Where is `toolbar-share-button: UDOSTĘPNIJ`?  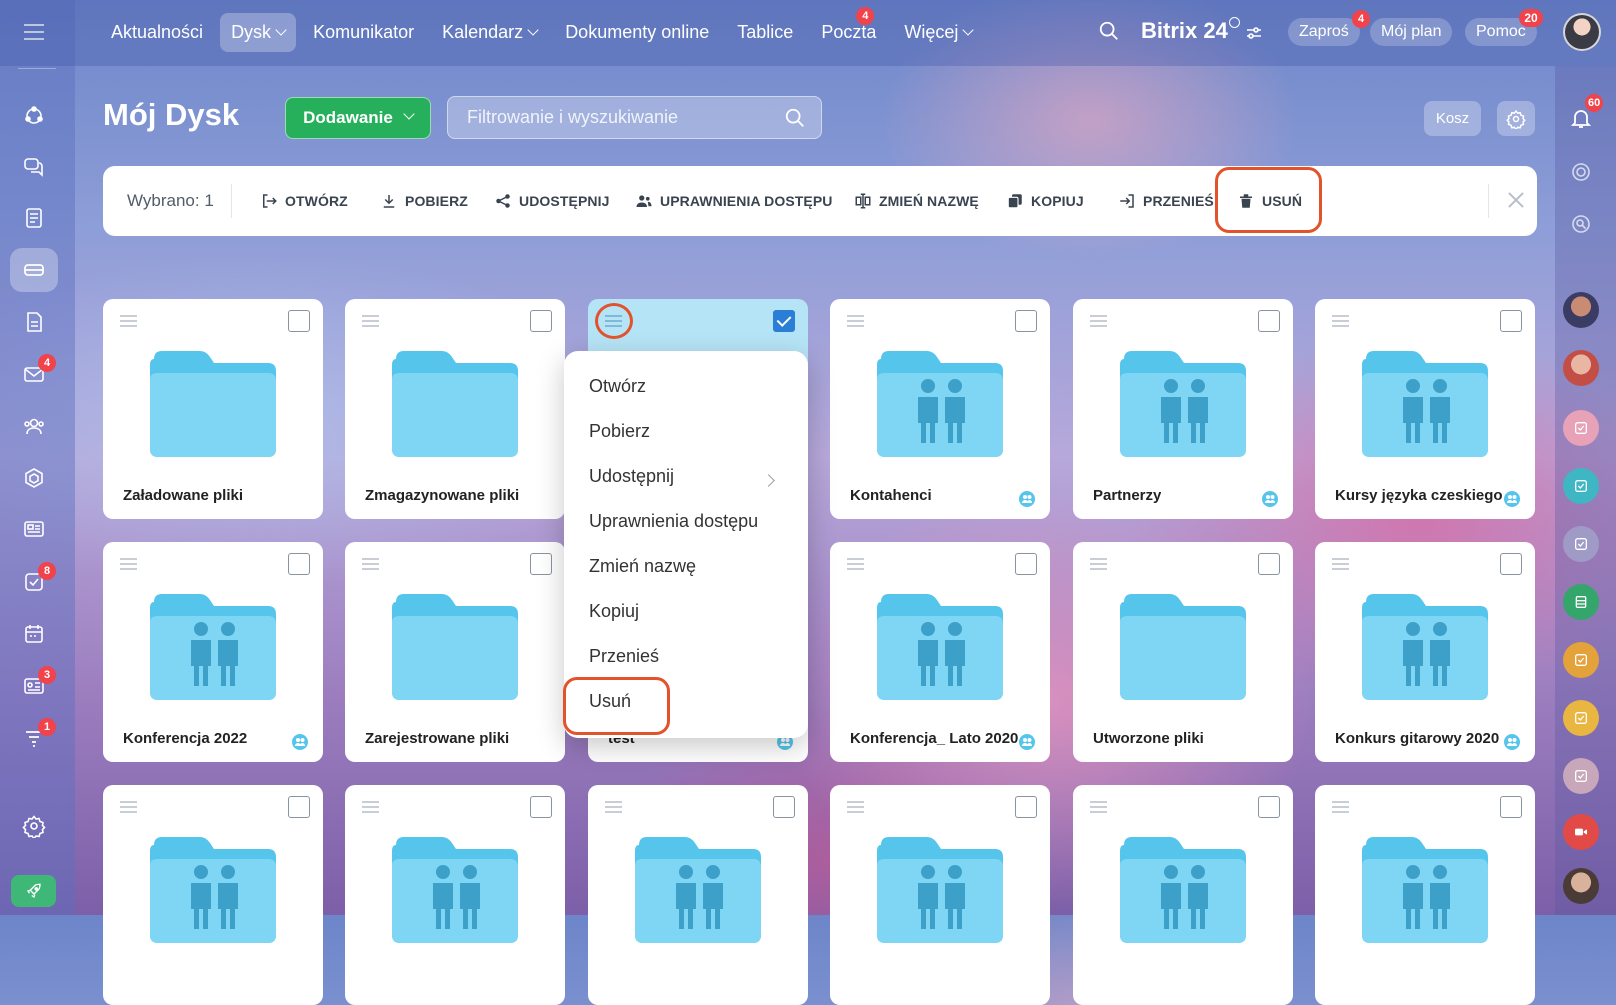
toolbar-share-button: UDOSTĘPNIJ is located at coordinates (551, 201).